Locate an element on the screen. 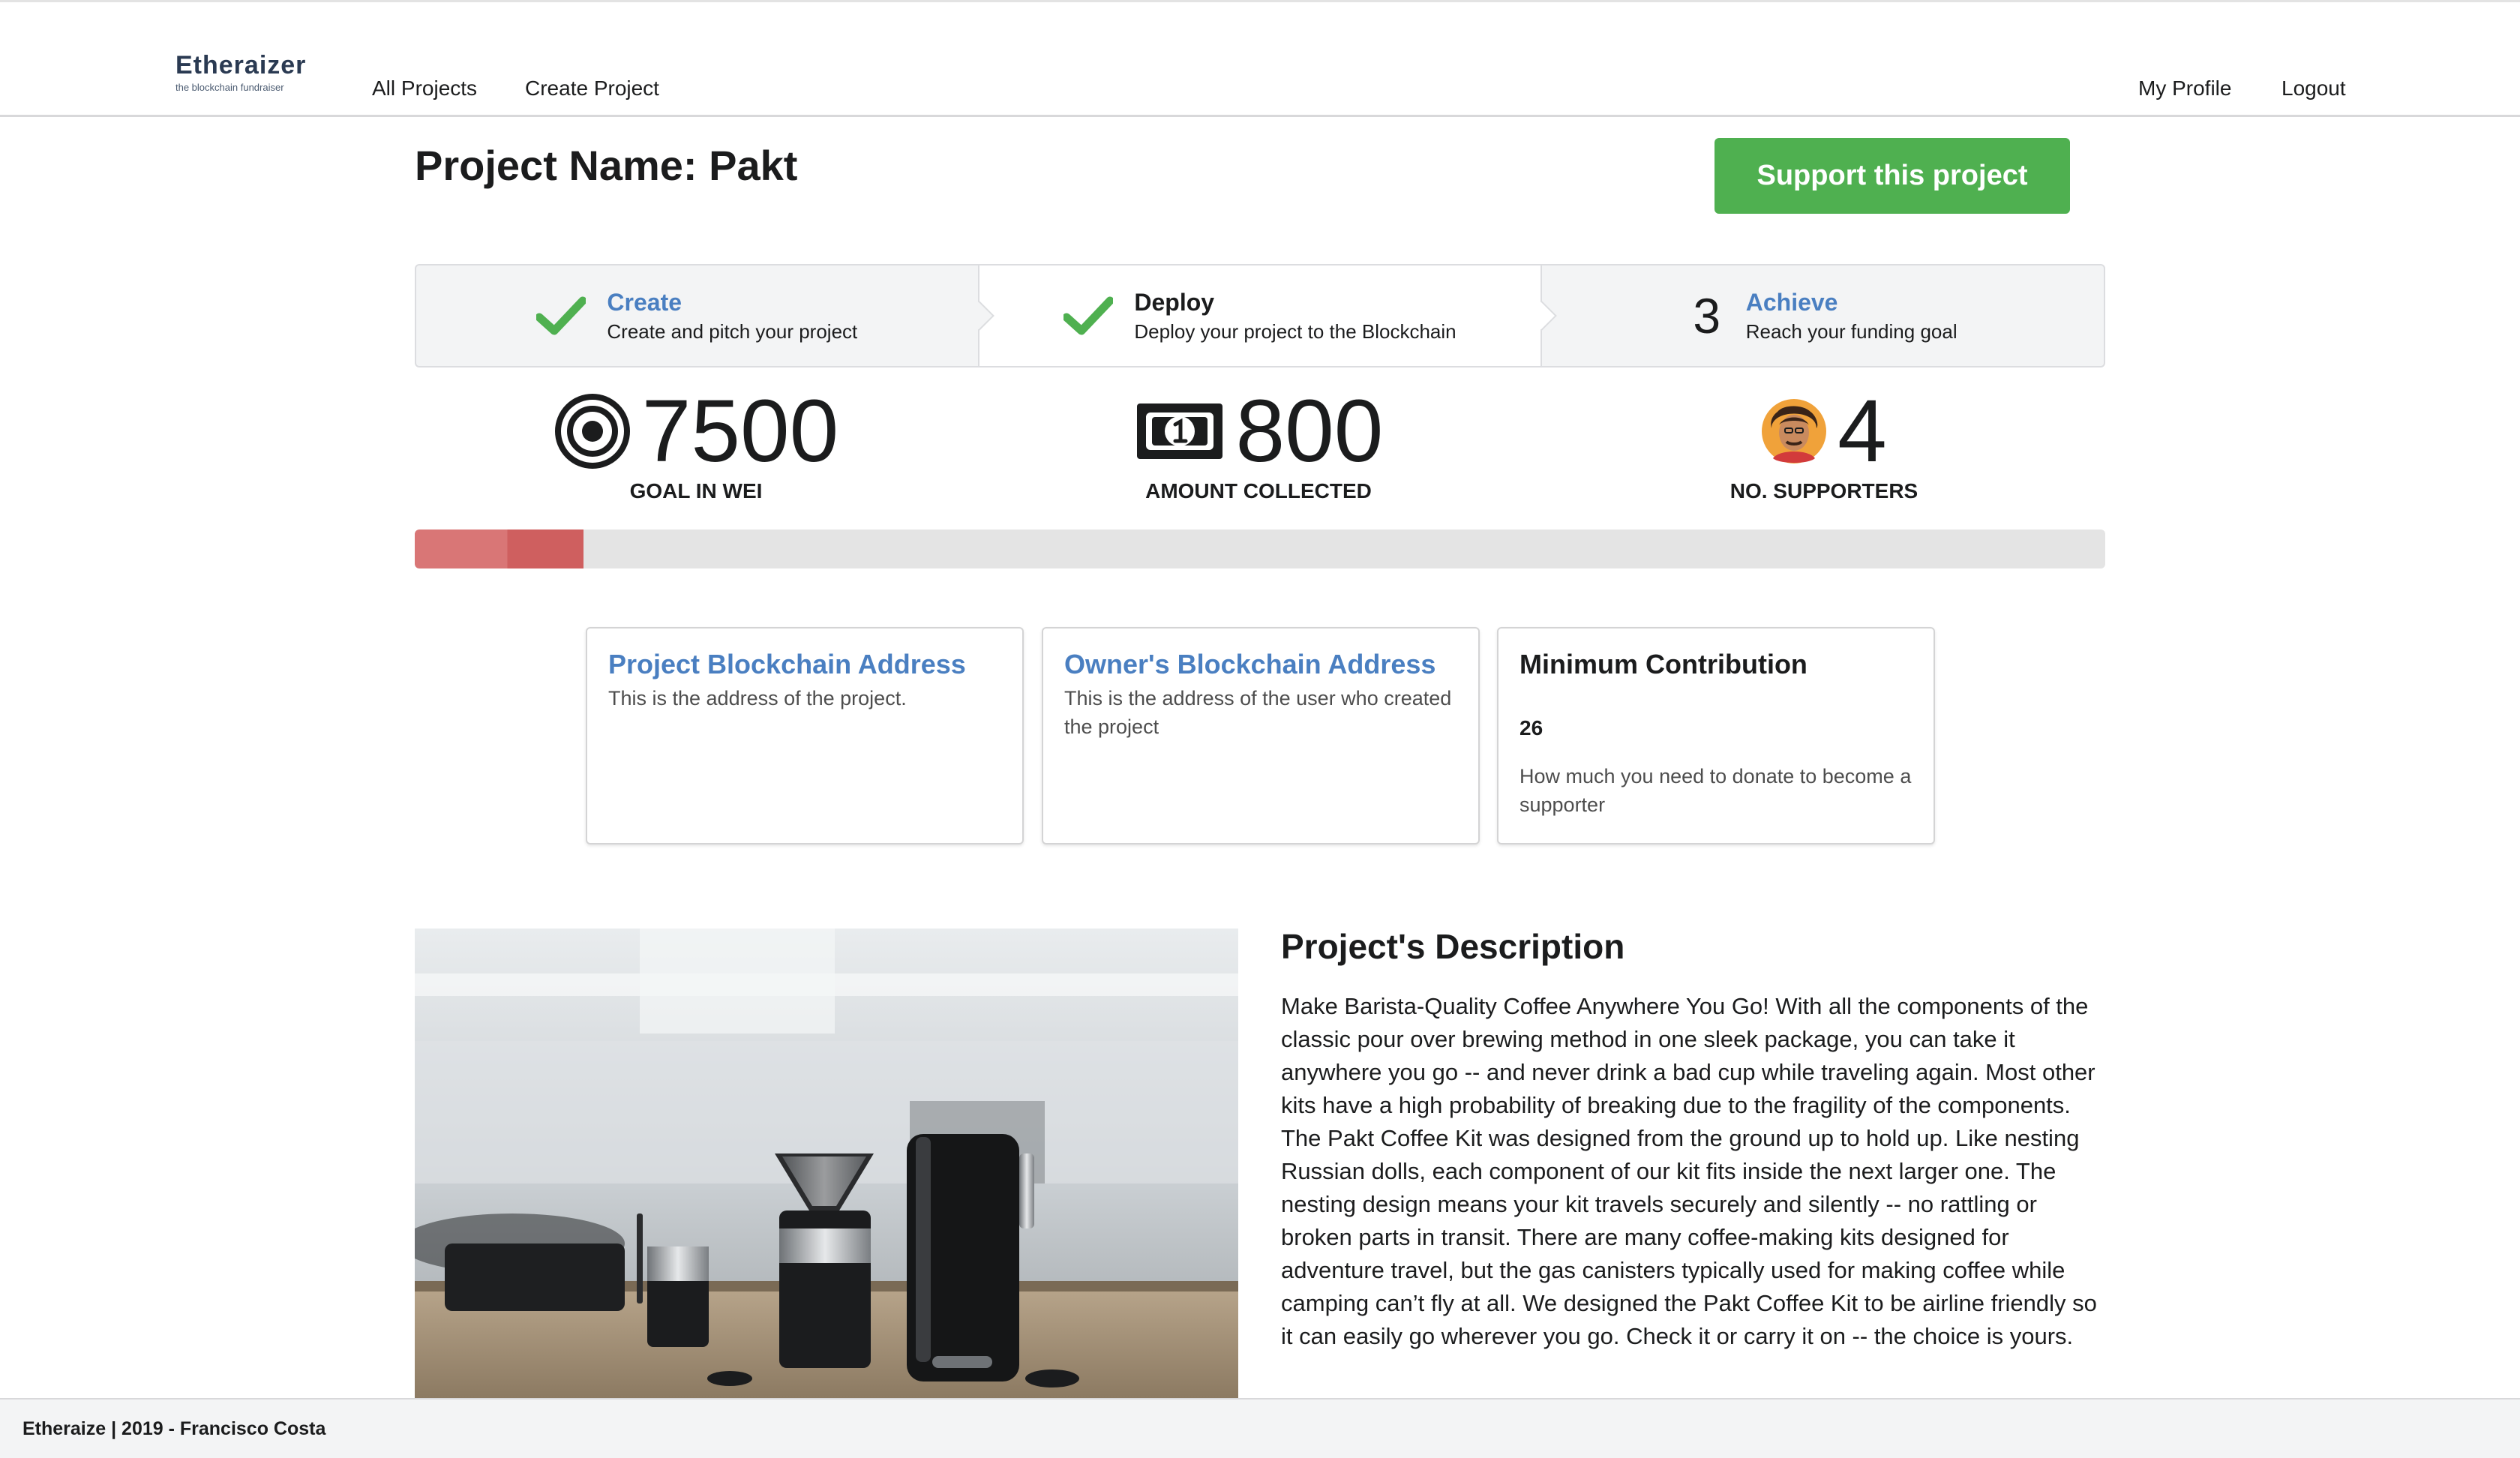  page-title: Project Name: Pakt is located at coordinates (606, 165).